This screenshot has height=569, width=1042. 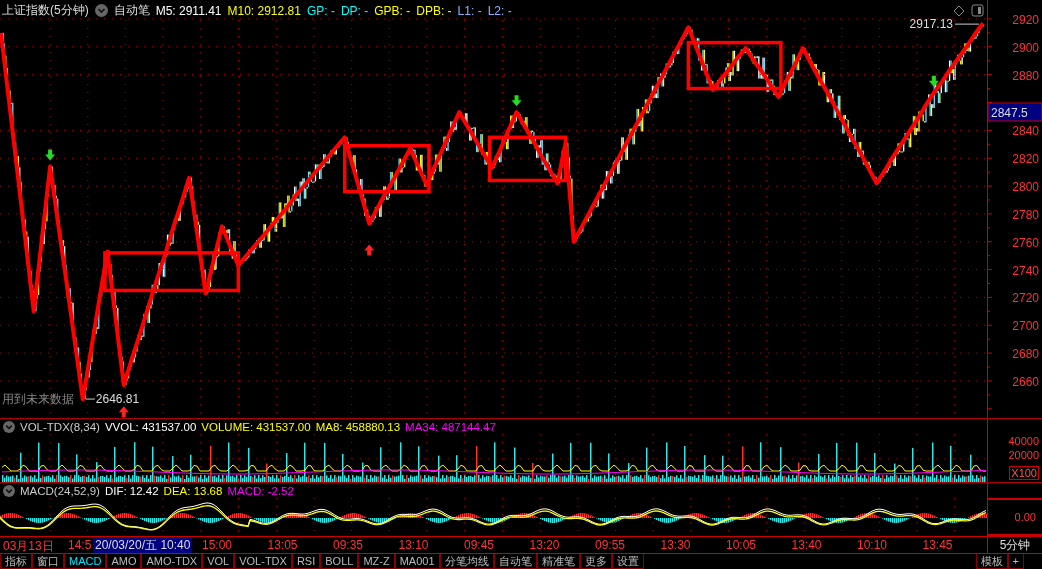 I want to click on mode-label: 自动笔, so click(x=131, y=10).